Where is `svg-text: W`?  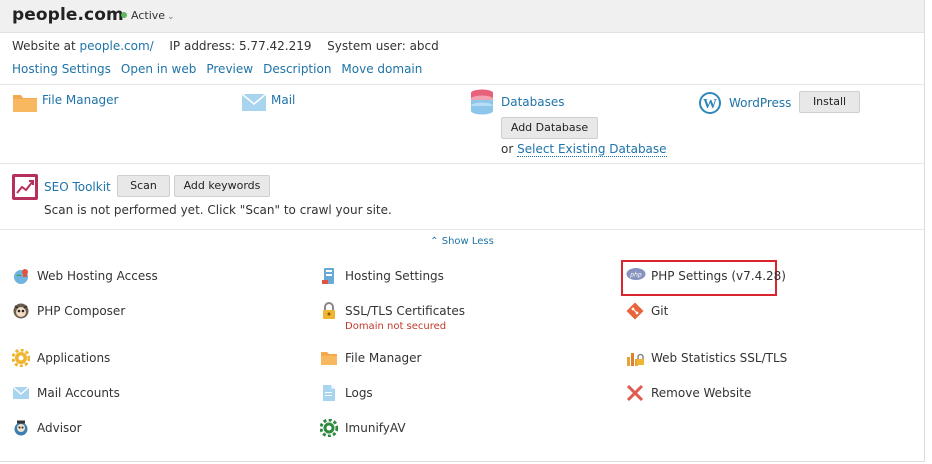 svg-text: W is located at coordinates (710, 104).